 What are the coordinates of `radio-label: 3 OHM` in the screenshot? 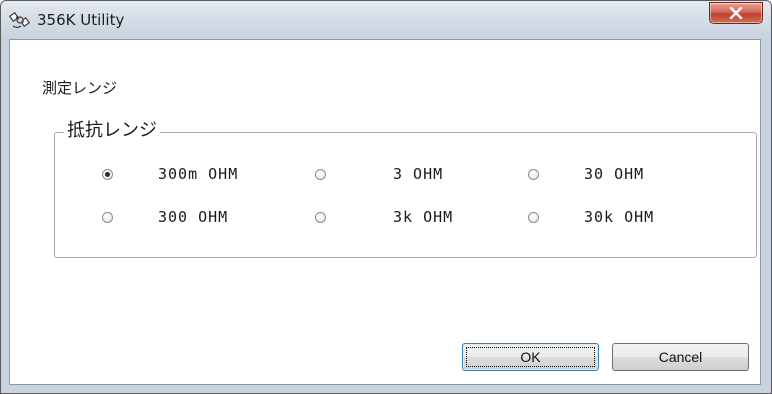 It's located at (418, 174).